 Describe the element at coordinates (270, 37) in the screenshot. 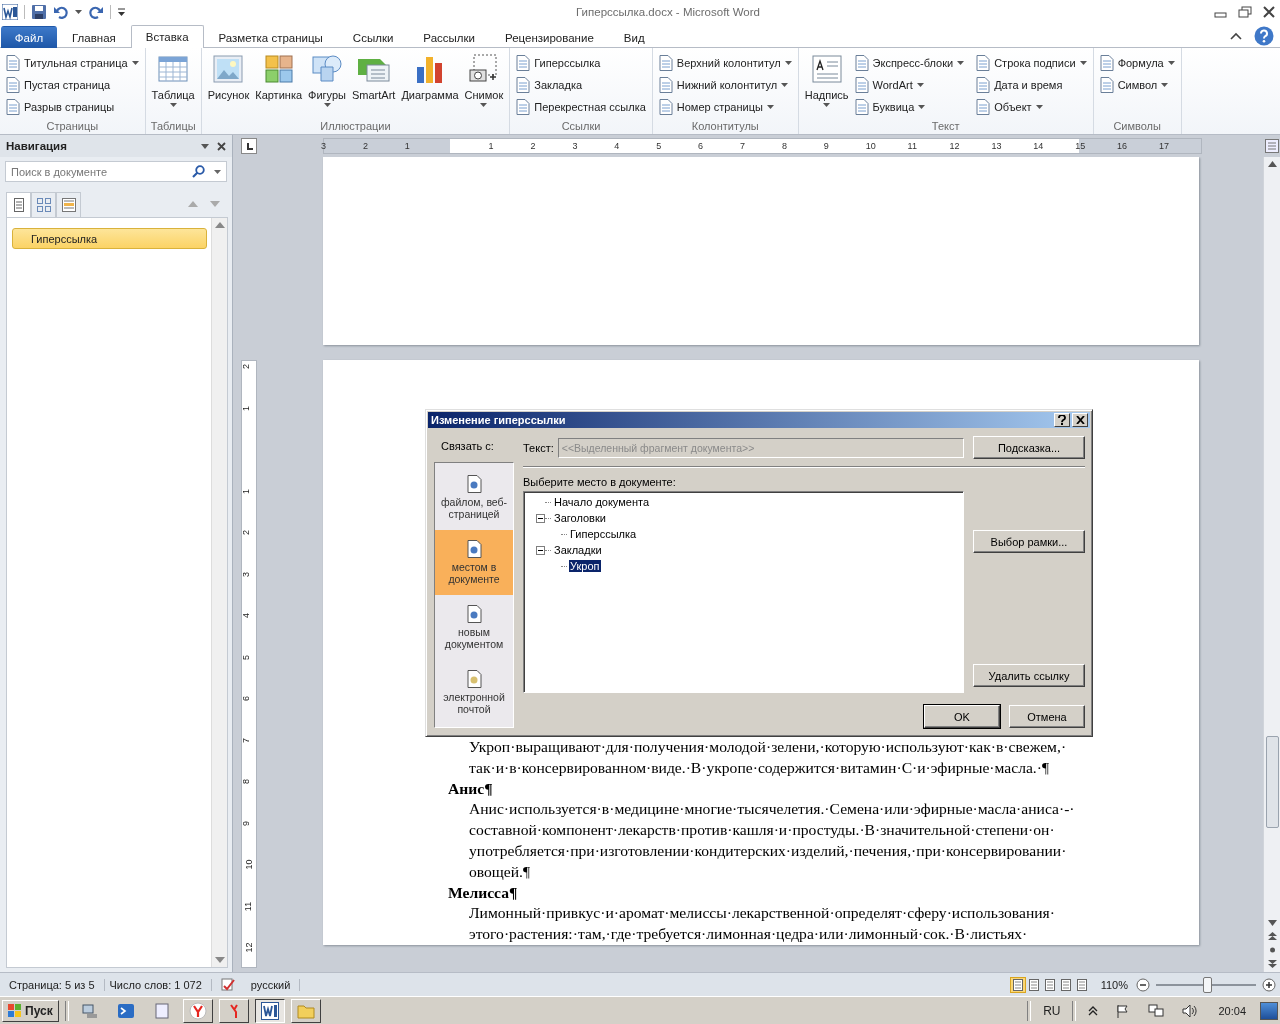

I see `ribbon-tab: Разметка страницы` at that location.